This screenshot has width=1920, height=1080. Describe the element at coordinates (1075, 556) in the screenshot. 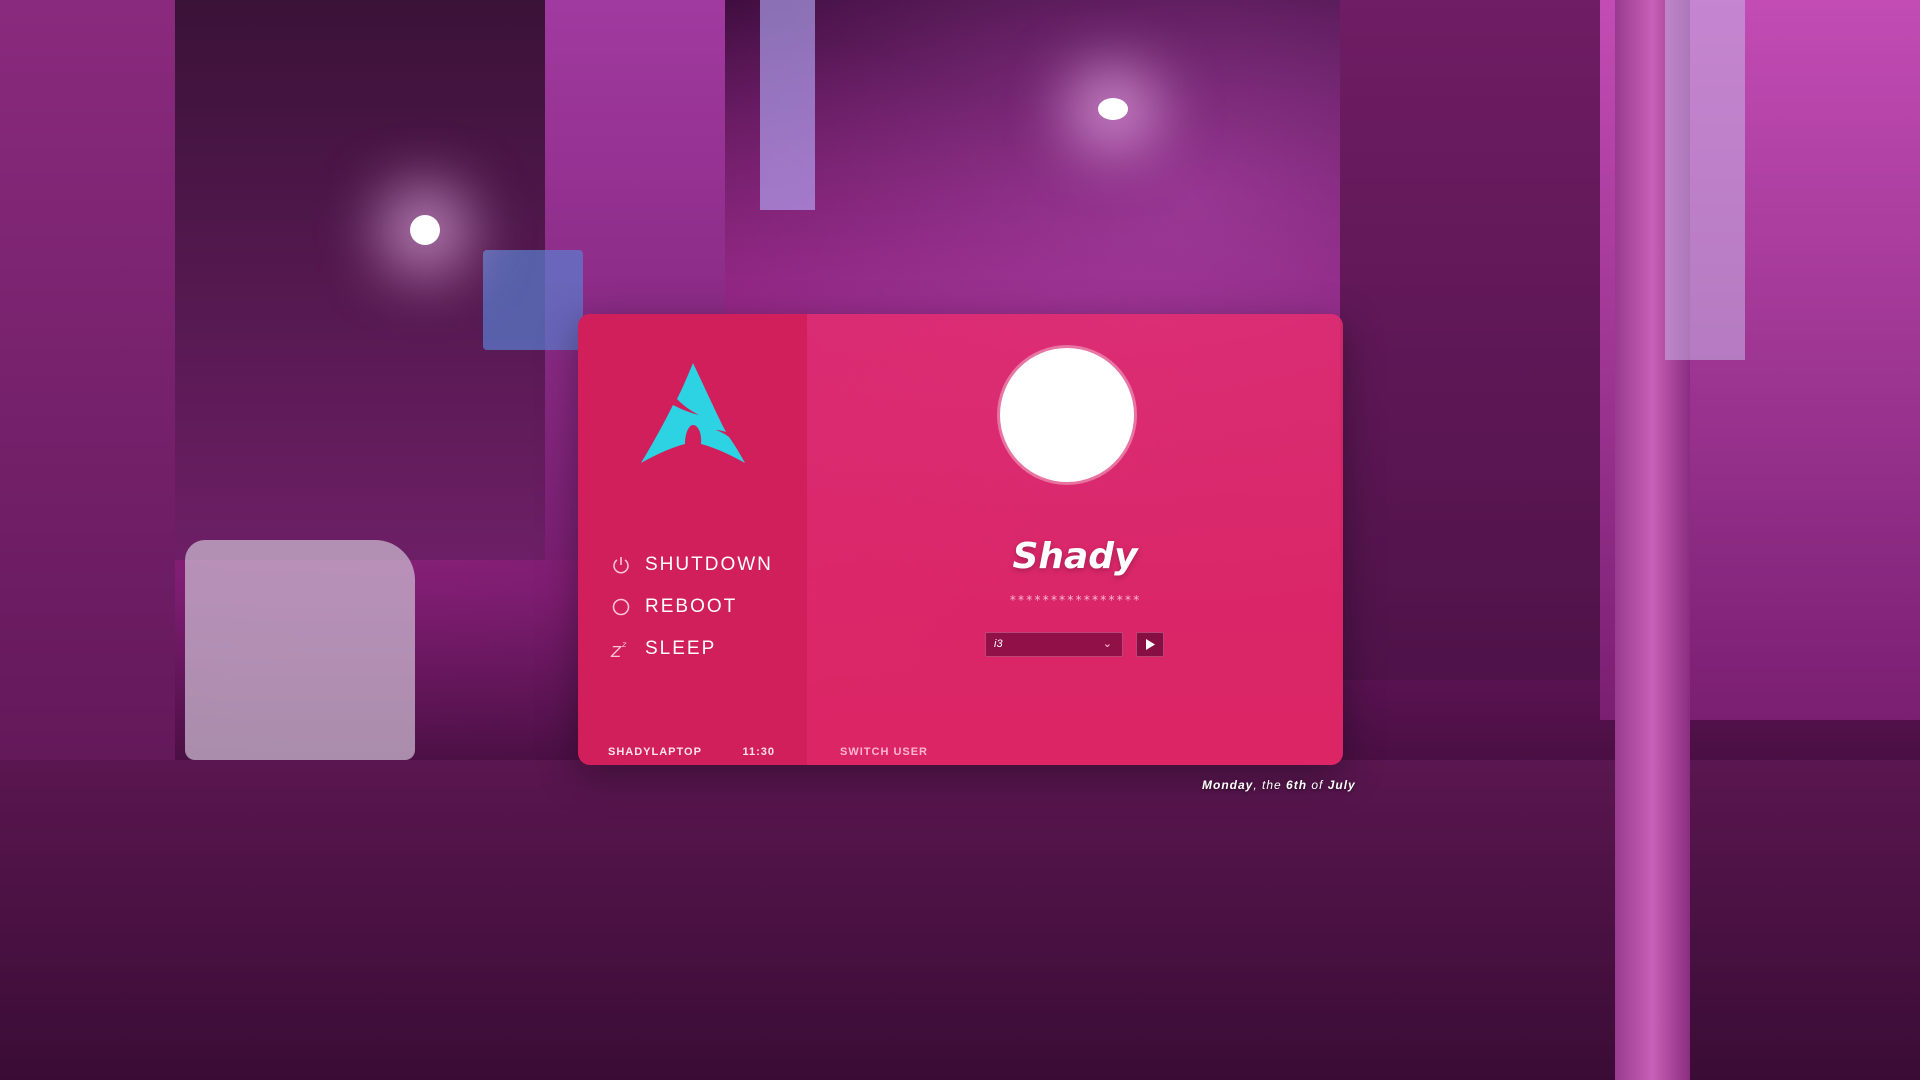

I see `username: Shady` at that location.